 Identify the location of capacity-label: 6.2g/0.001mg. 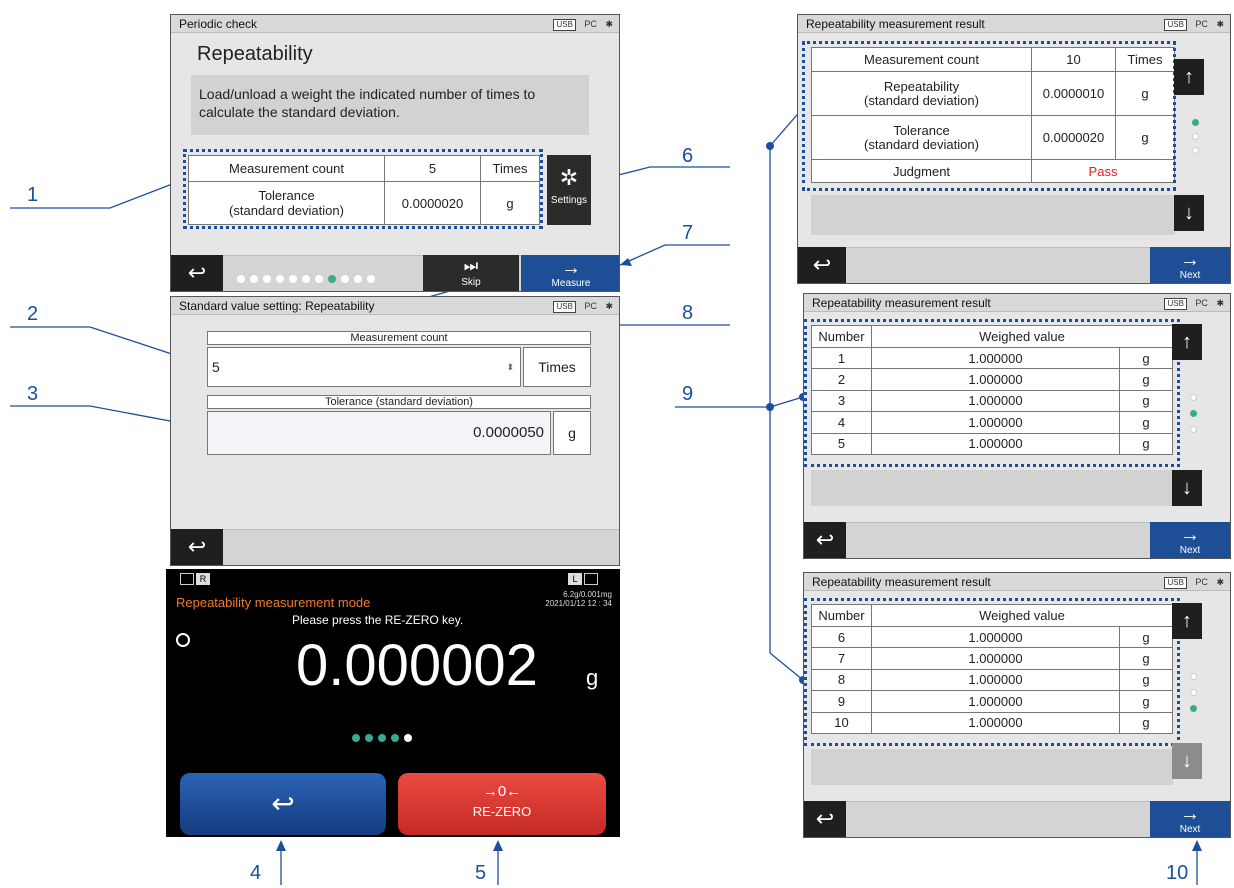
(587, 594).